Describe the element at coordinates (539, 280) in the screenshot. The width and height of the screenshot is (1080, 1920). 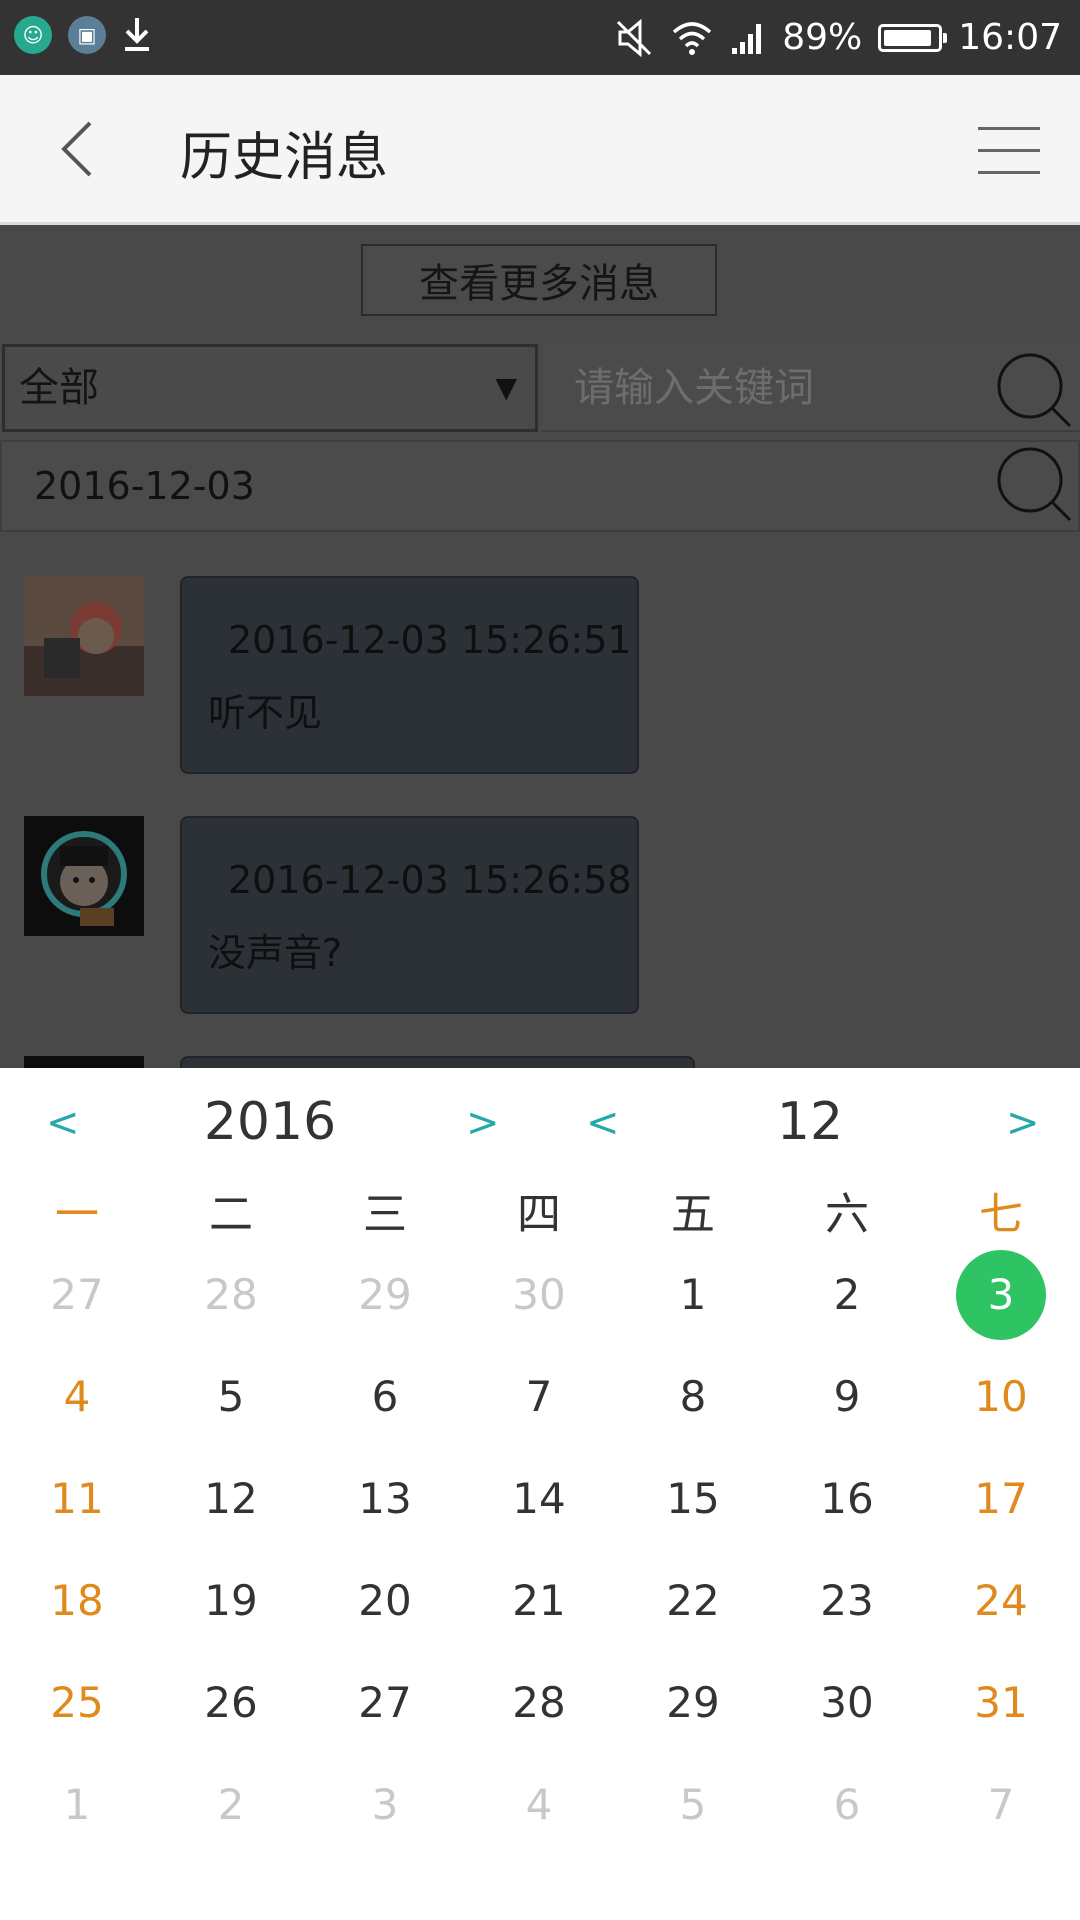
I see `load-more-button: 查看更多消息` at that location.